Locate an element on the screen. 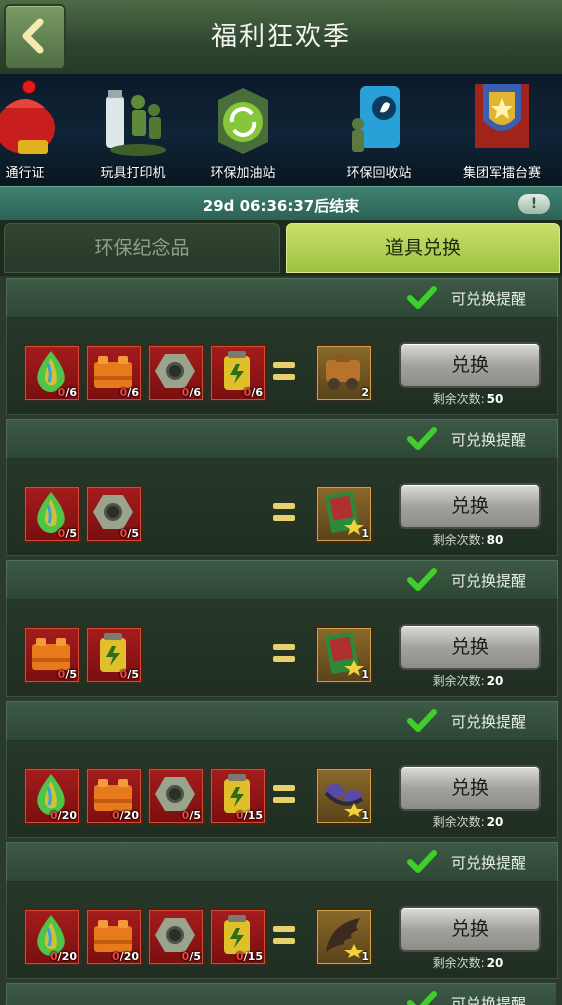 The image size is (562, 1005). card-body: 0/20 0/20 0/5 0/15 1 兑换 剩余次数: 20 is located at coordinates (282, 789).